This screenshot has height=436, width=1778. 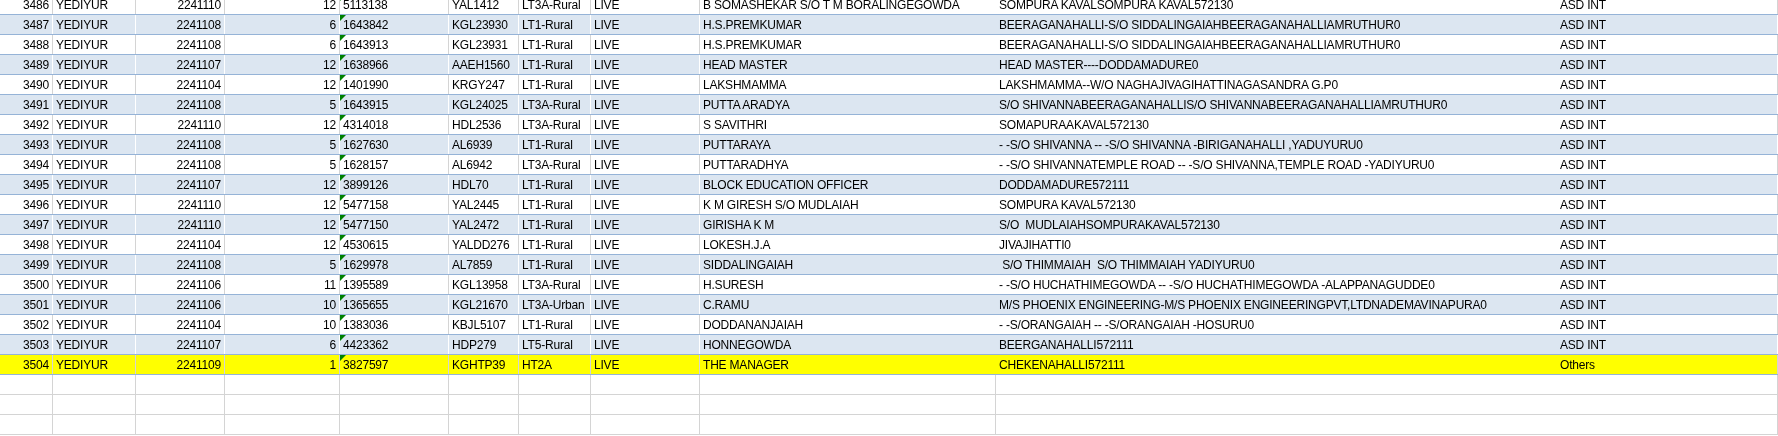 What do you see at coordinates (1099, 64) in the screenshot?
I see `table-cell: HEAD MASTER----DODDAMADURE0` at bounding box center [1099, 64].